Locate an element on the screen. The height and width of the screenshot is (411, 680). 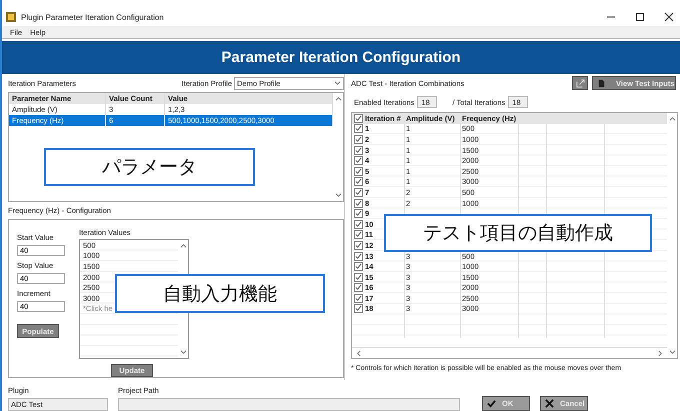
project-path-field is located at coordinates (289, 404).